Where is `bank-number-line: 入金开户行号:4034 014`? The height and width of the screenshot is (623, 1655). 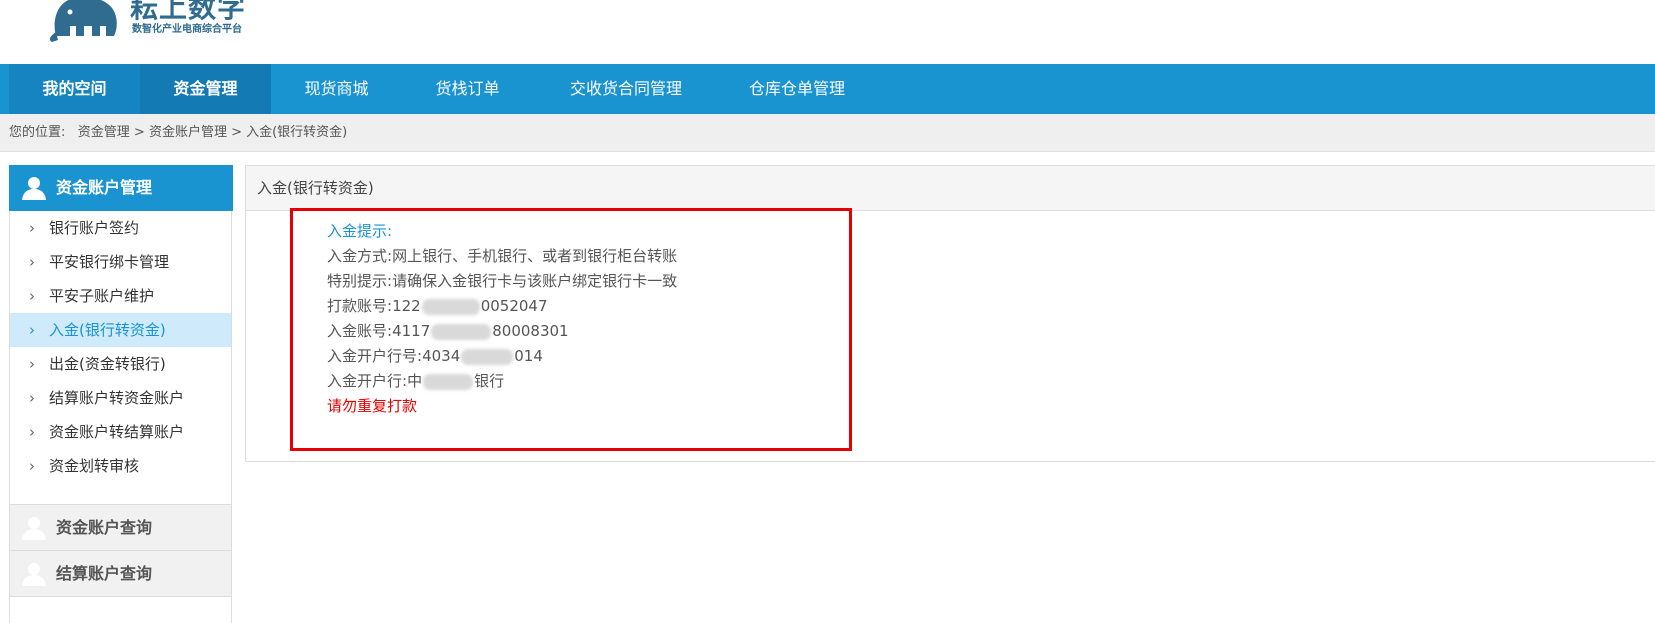
bank-number-line: 入金开户行号:4034 014 is located at coordinates (435, 356).